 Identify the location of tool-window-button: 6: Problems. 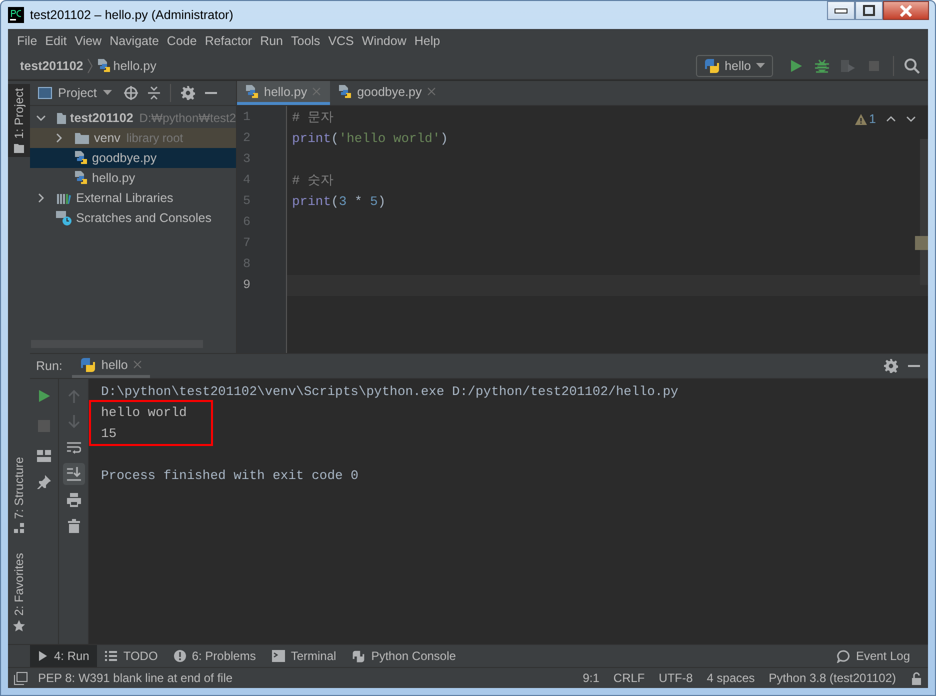
(215, 656).